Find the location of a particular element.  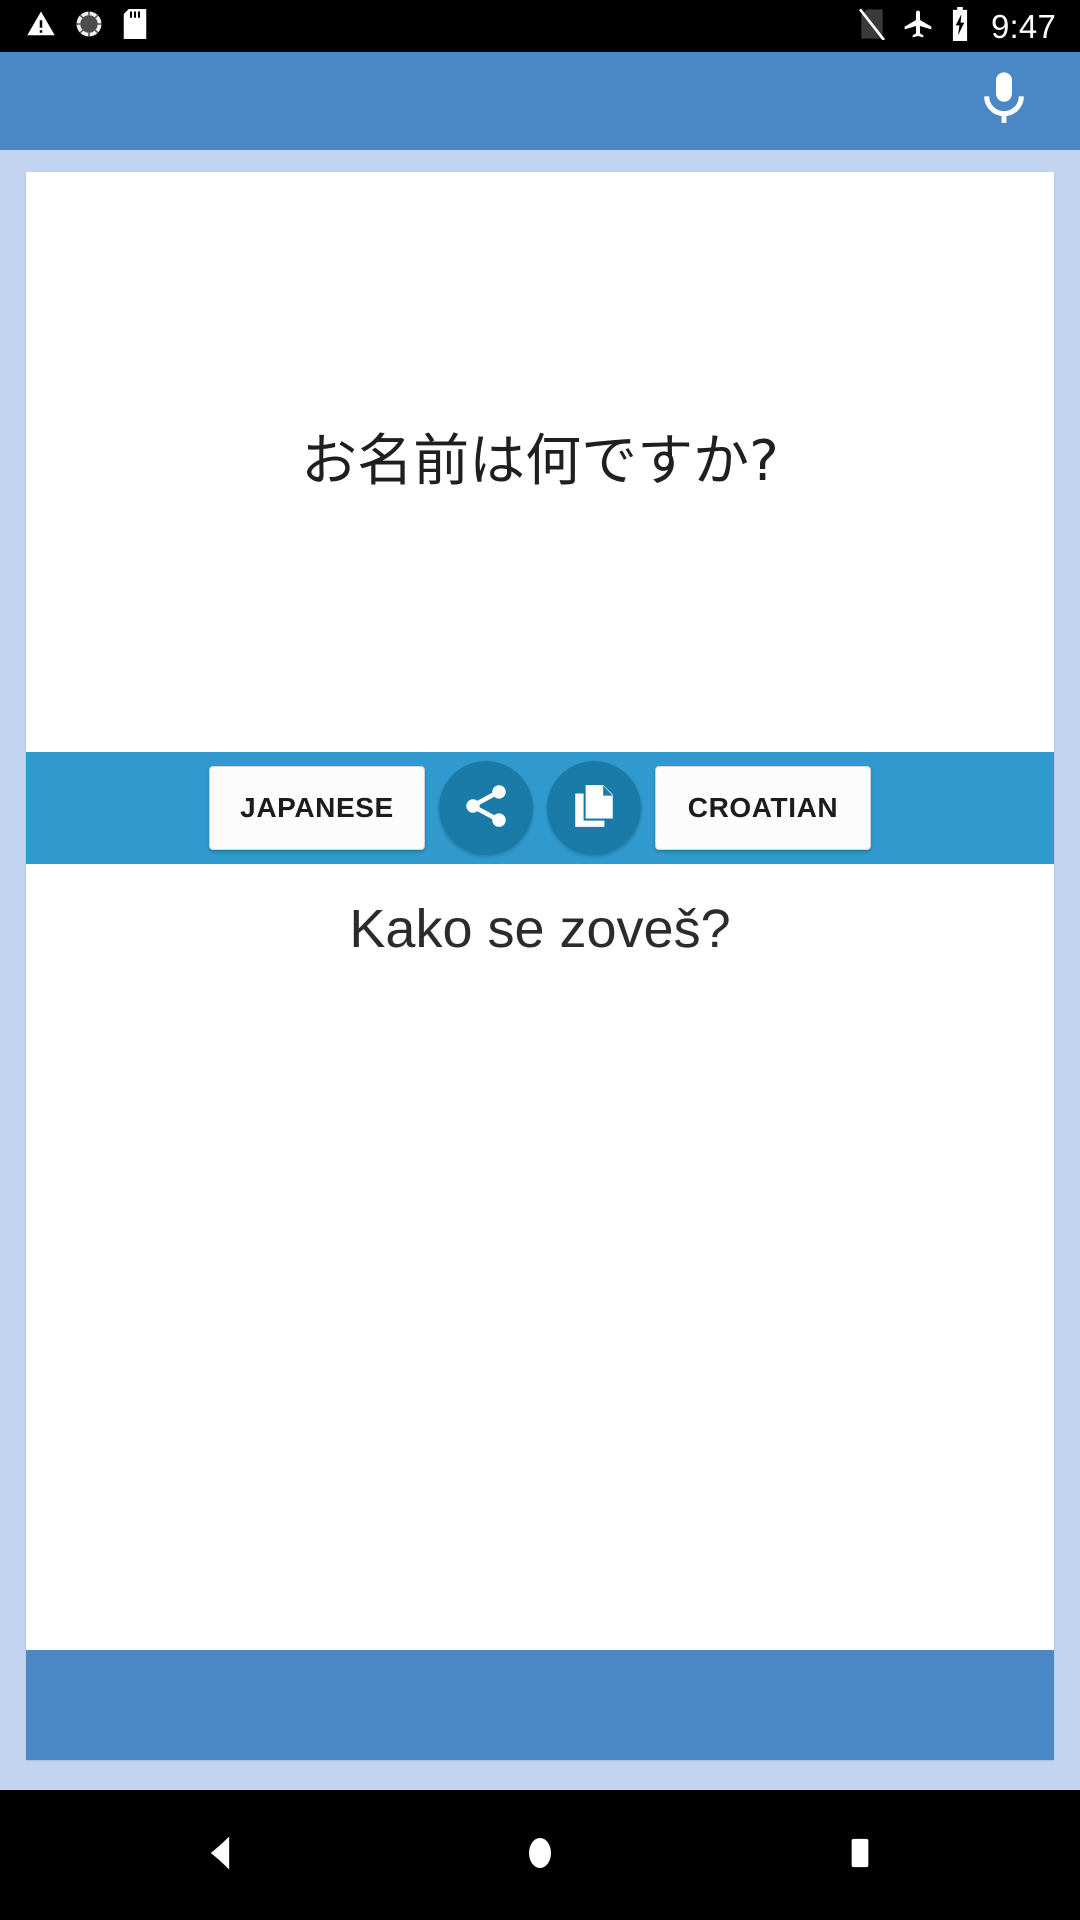

microphone-icon is located at coordinates (1004, 101).